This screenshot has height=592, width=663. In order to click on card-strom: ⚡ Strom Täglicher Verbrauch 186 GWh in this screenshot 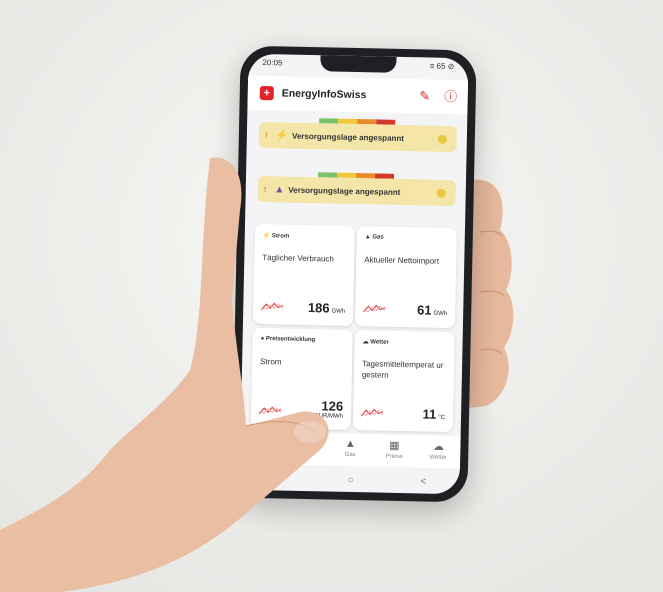, I will do `click(304, 274)`.